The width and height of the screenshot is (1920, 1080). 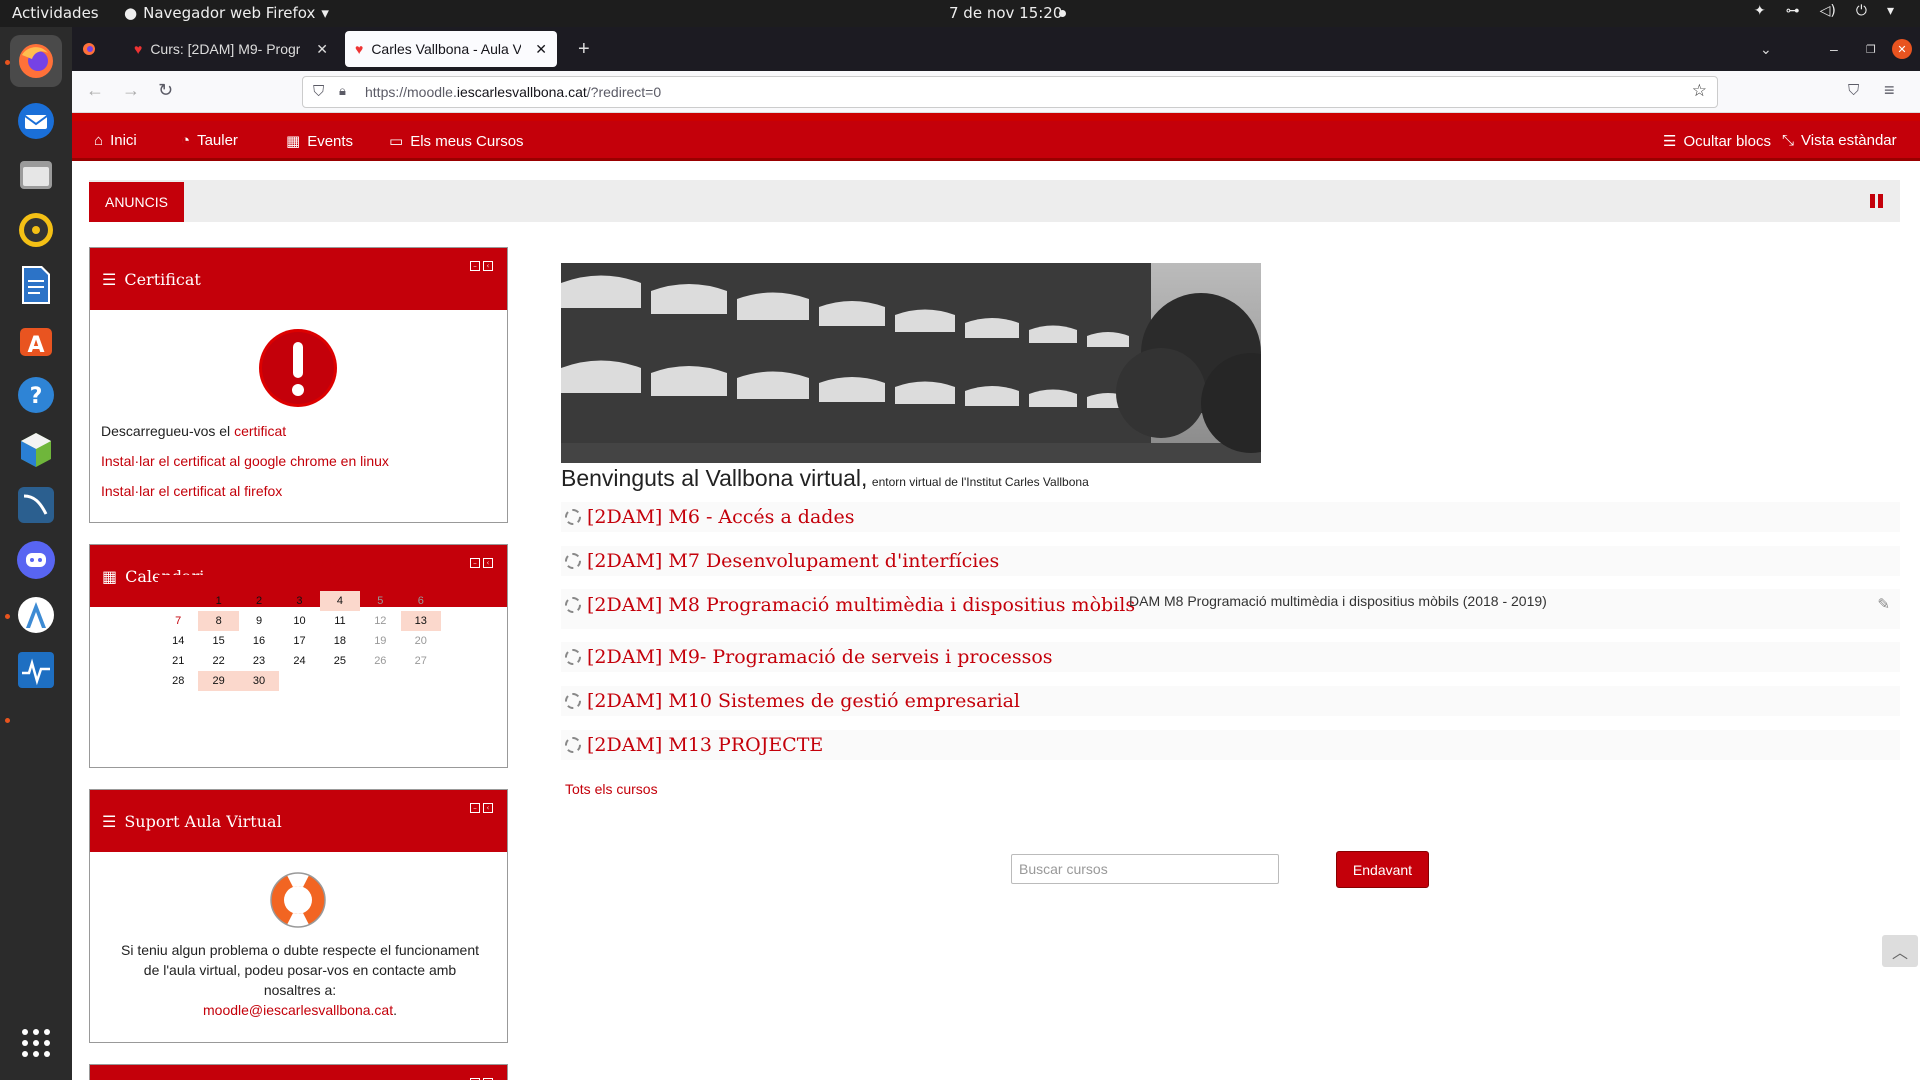 I want to click on tab-m9-course: ♥ Curs: [2DAM] M9- Programació ✕, so click(x=231, y=49).